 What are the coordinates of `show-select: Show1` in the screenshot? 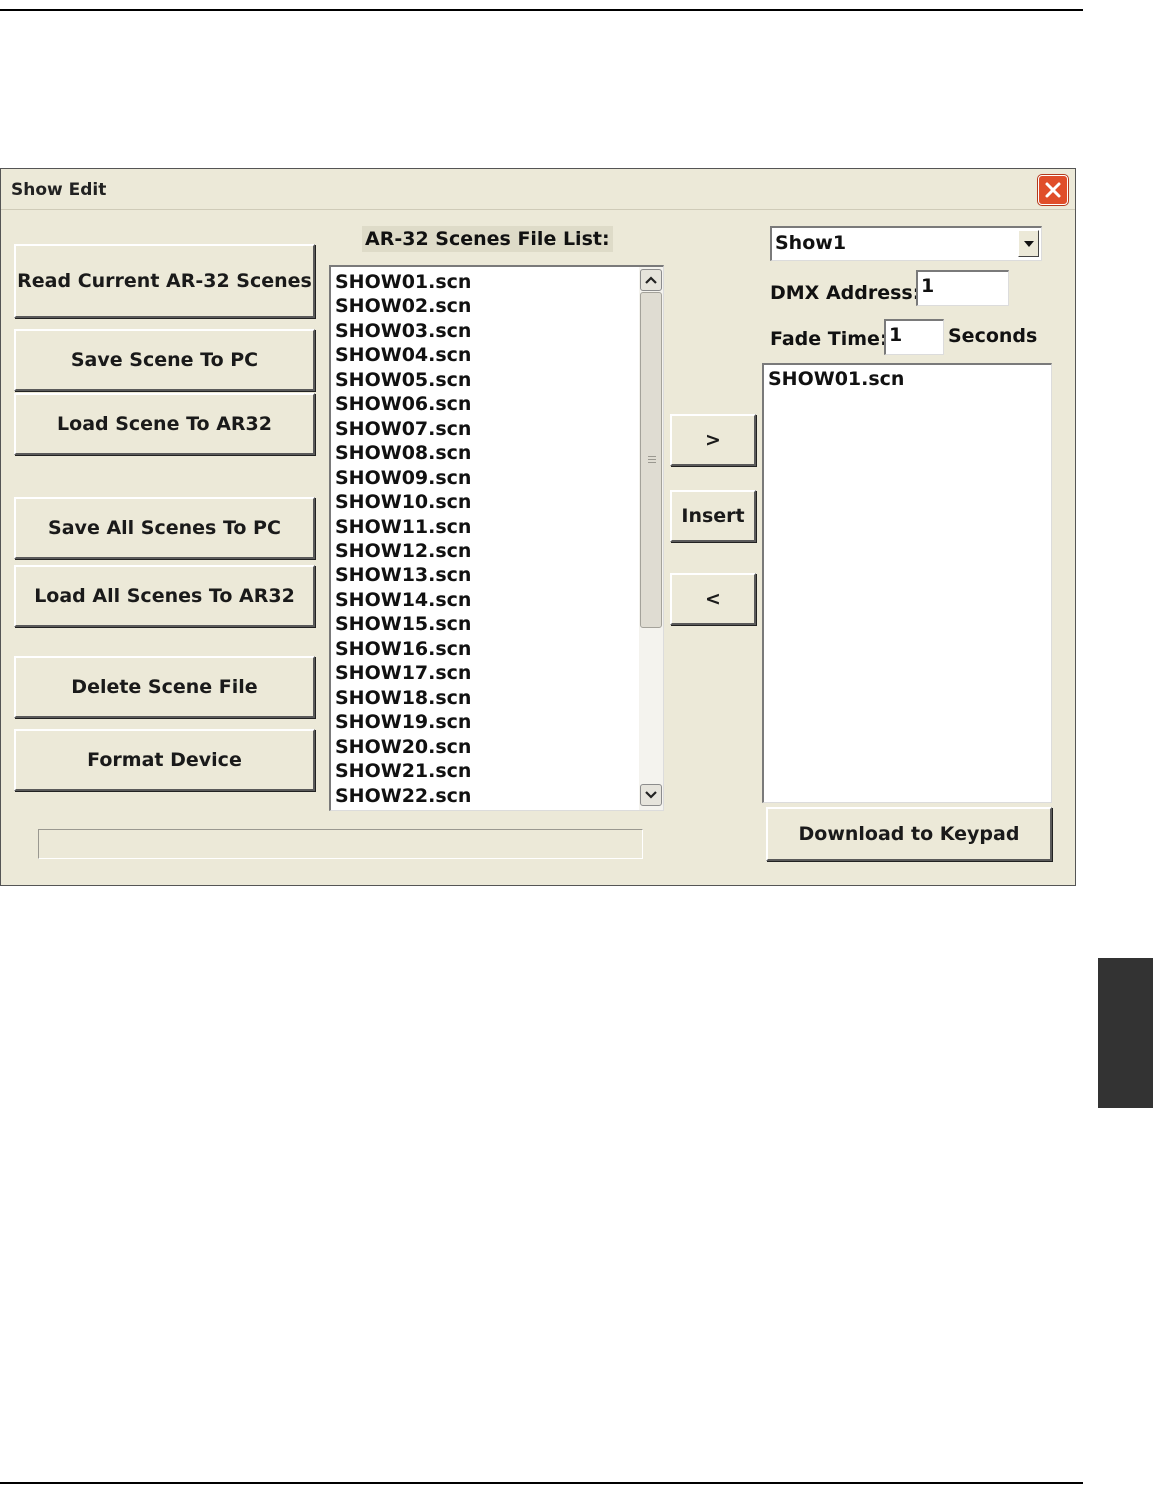 It's located at (906, 243).